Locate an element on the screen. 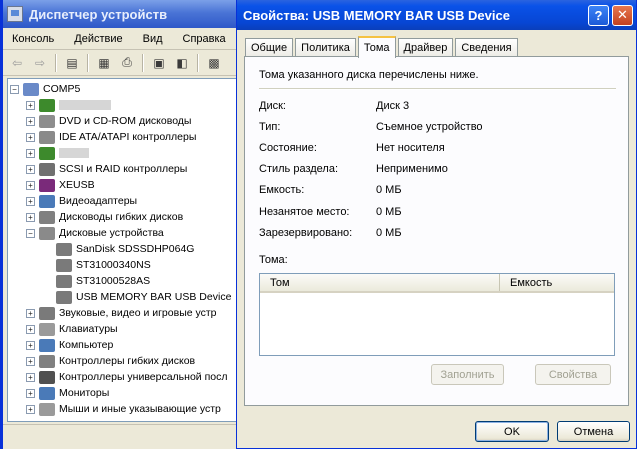  menu-bar: Консоль Действие Вид Справка is located at coordinates (121, 39).